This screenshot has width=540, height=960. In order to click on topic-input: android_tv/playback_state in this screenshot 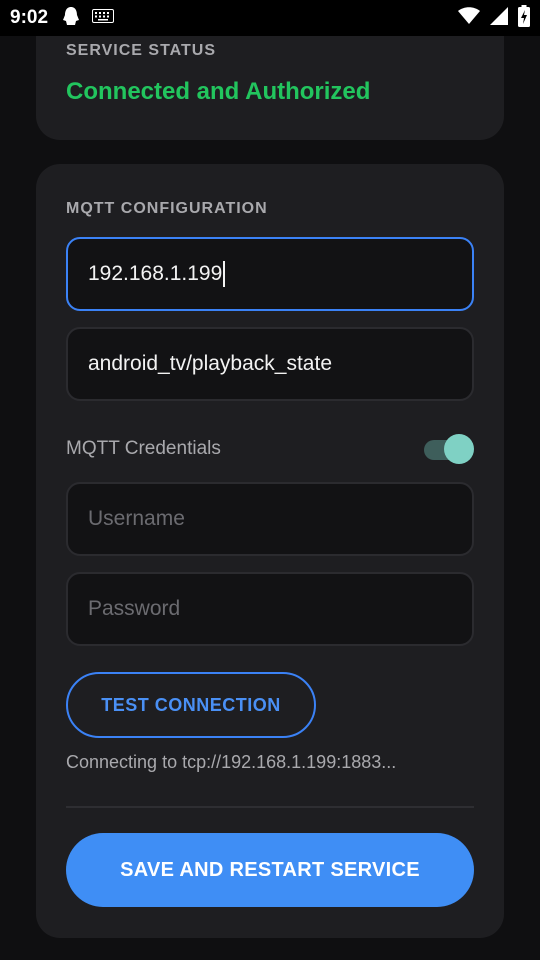, I will do `click(270, 364)`.